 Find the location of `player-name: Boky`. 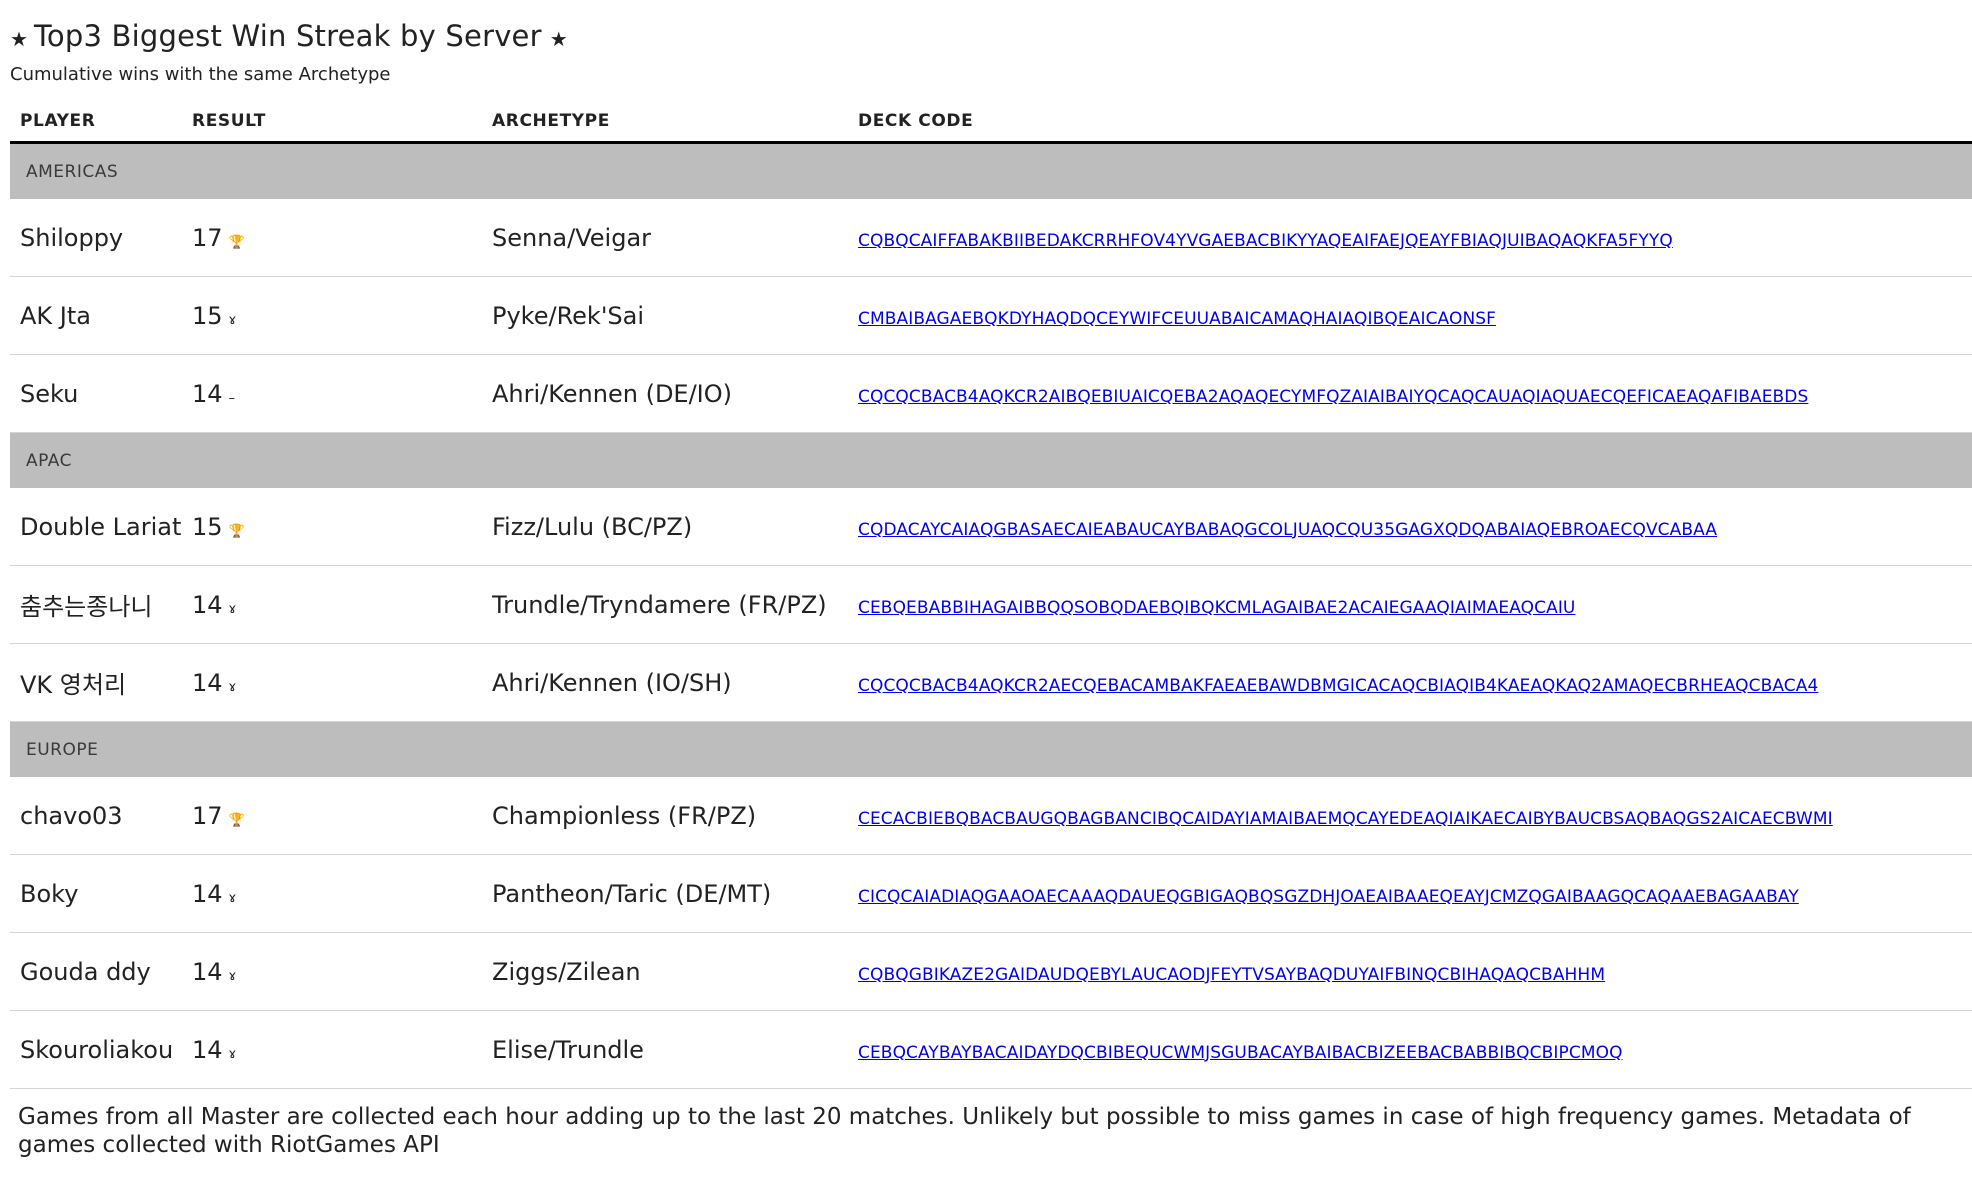

player-name: Boky is located at coordinates (96, 893).